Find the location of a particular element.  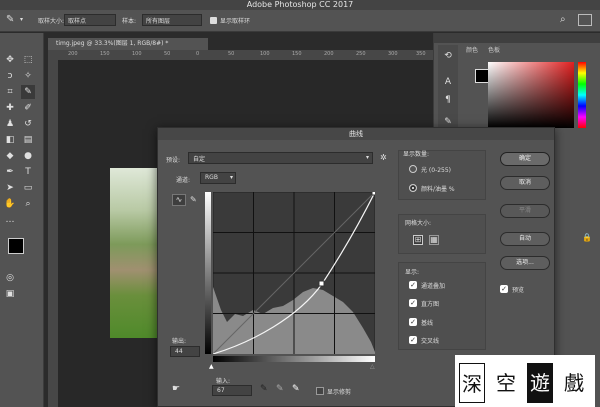

ruler-number: 100 is located at coordinates (137, 54).